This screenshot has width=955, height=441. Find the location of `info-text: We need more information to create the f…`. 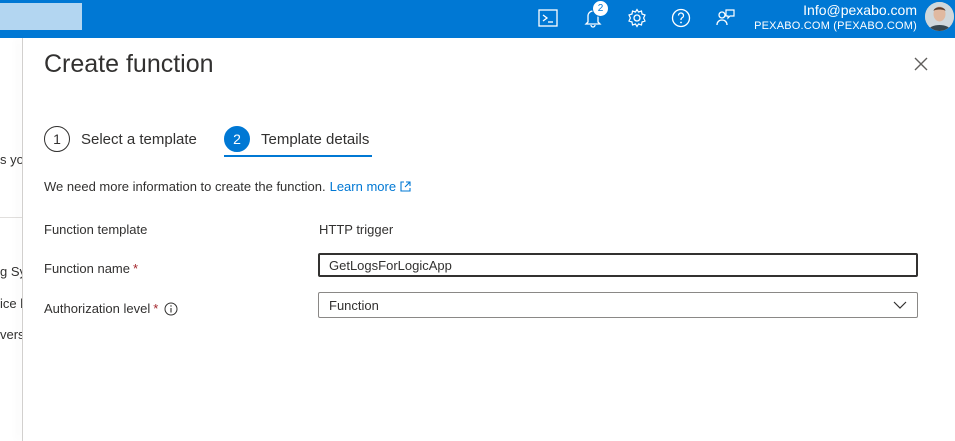

info-text: We need more information to create the f… is located at coordinates (185, 186).